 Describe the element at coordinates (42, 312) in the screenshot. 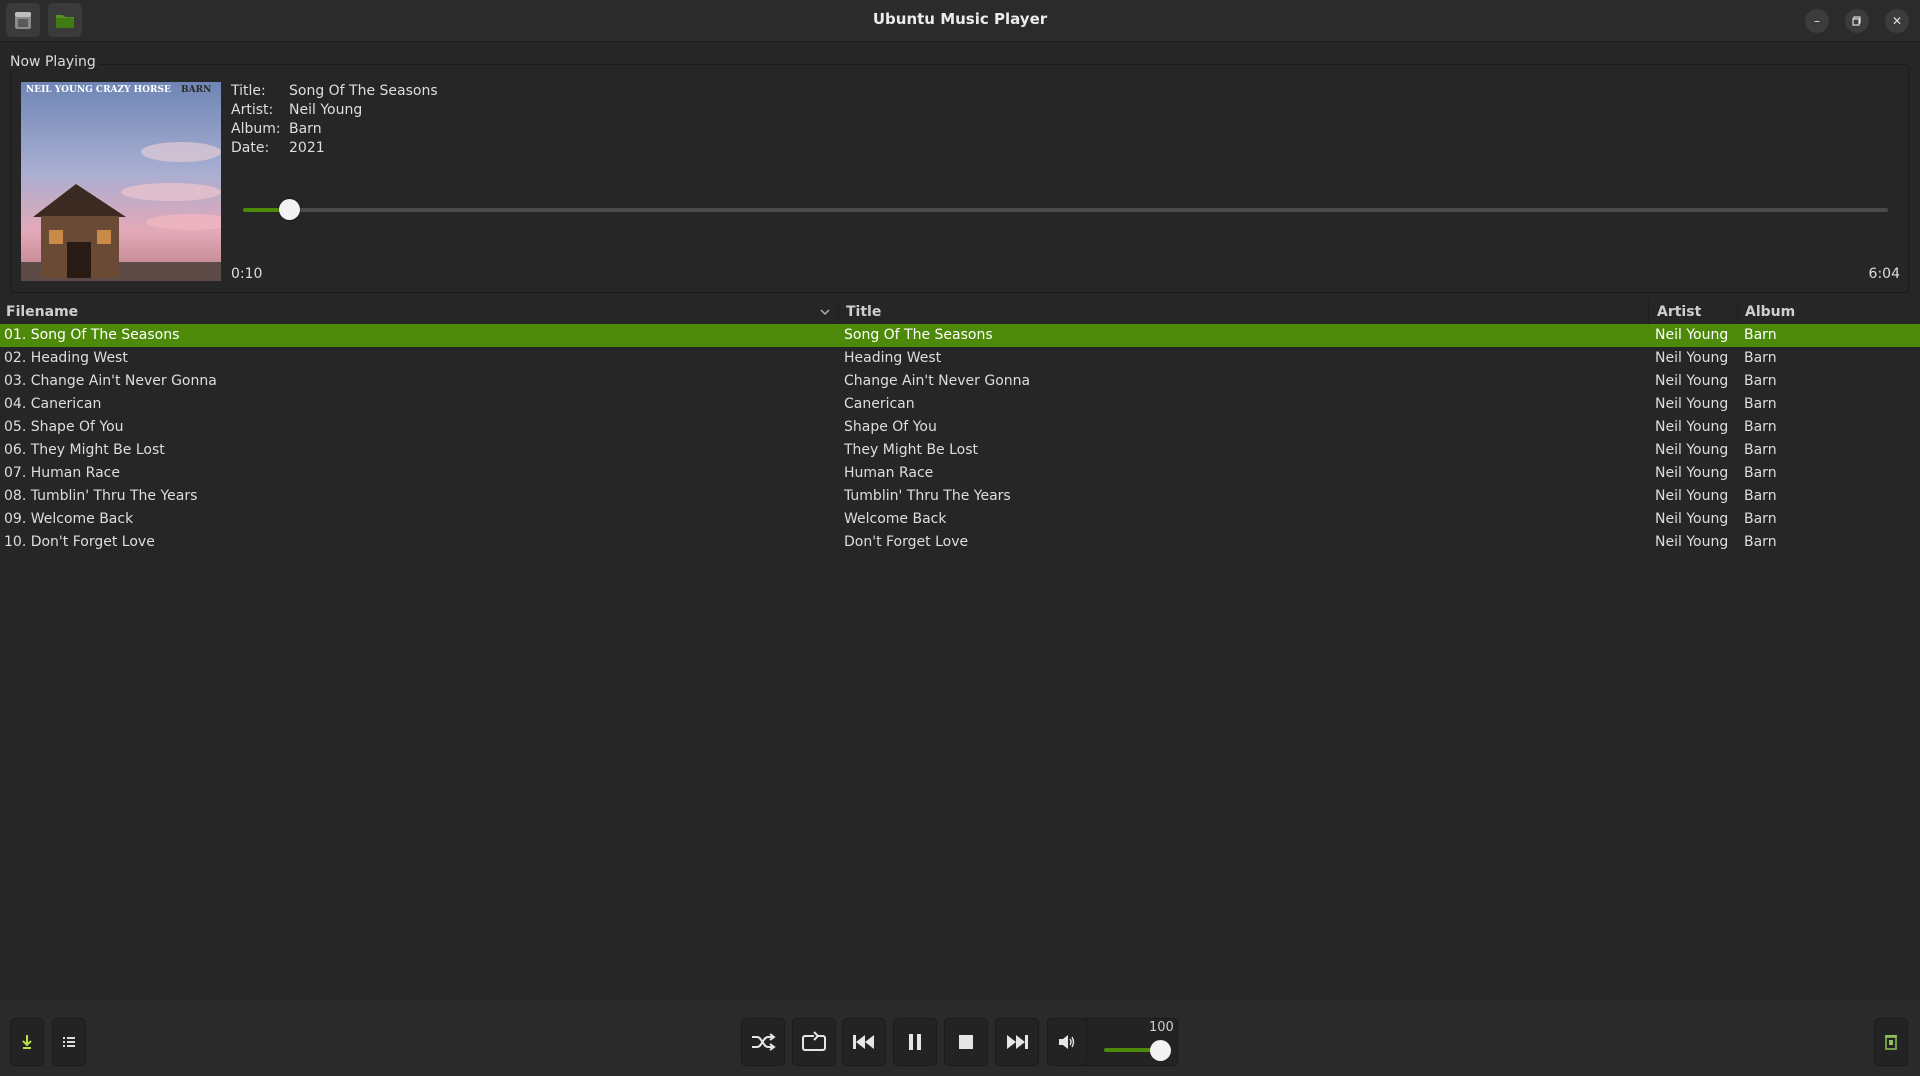

I see `column-filename: Filename` at that location.